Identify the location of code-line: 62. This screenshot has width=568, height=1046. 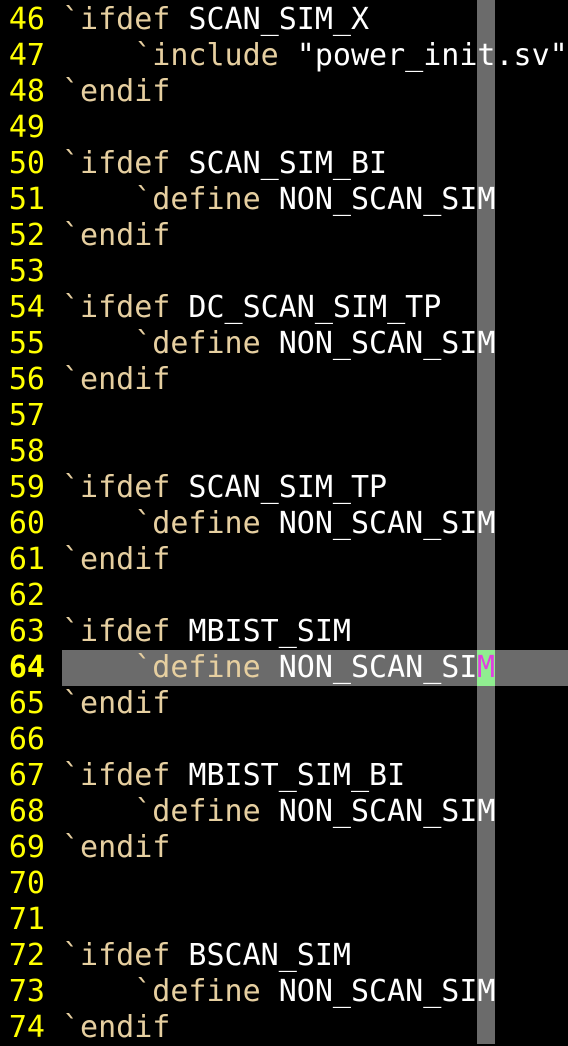
(284, 596).